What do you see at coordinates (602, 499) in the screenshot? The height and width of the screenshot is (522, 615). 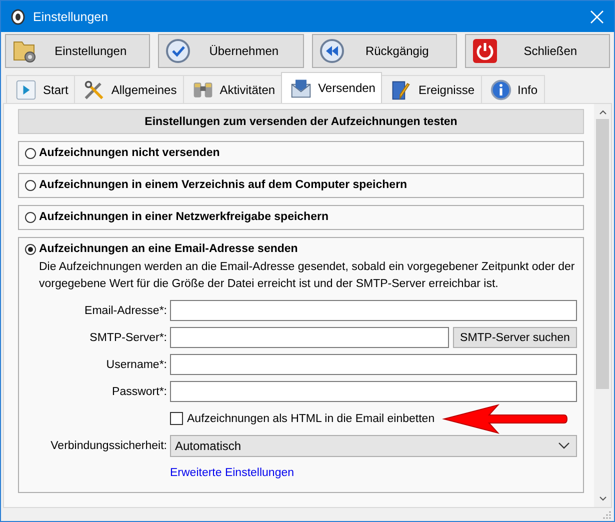 I see `scroll-down-icon` at bounding box center [602, 499].